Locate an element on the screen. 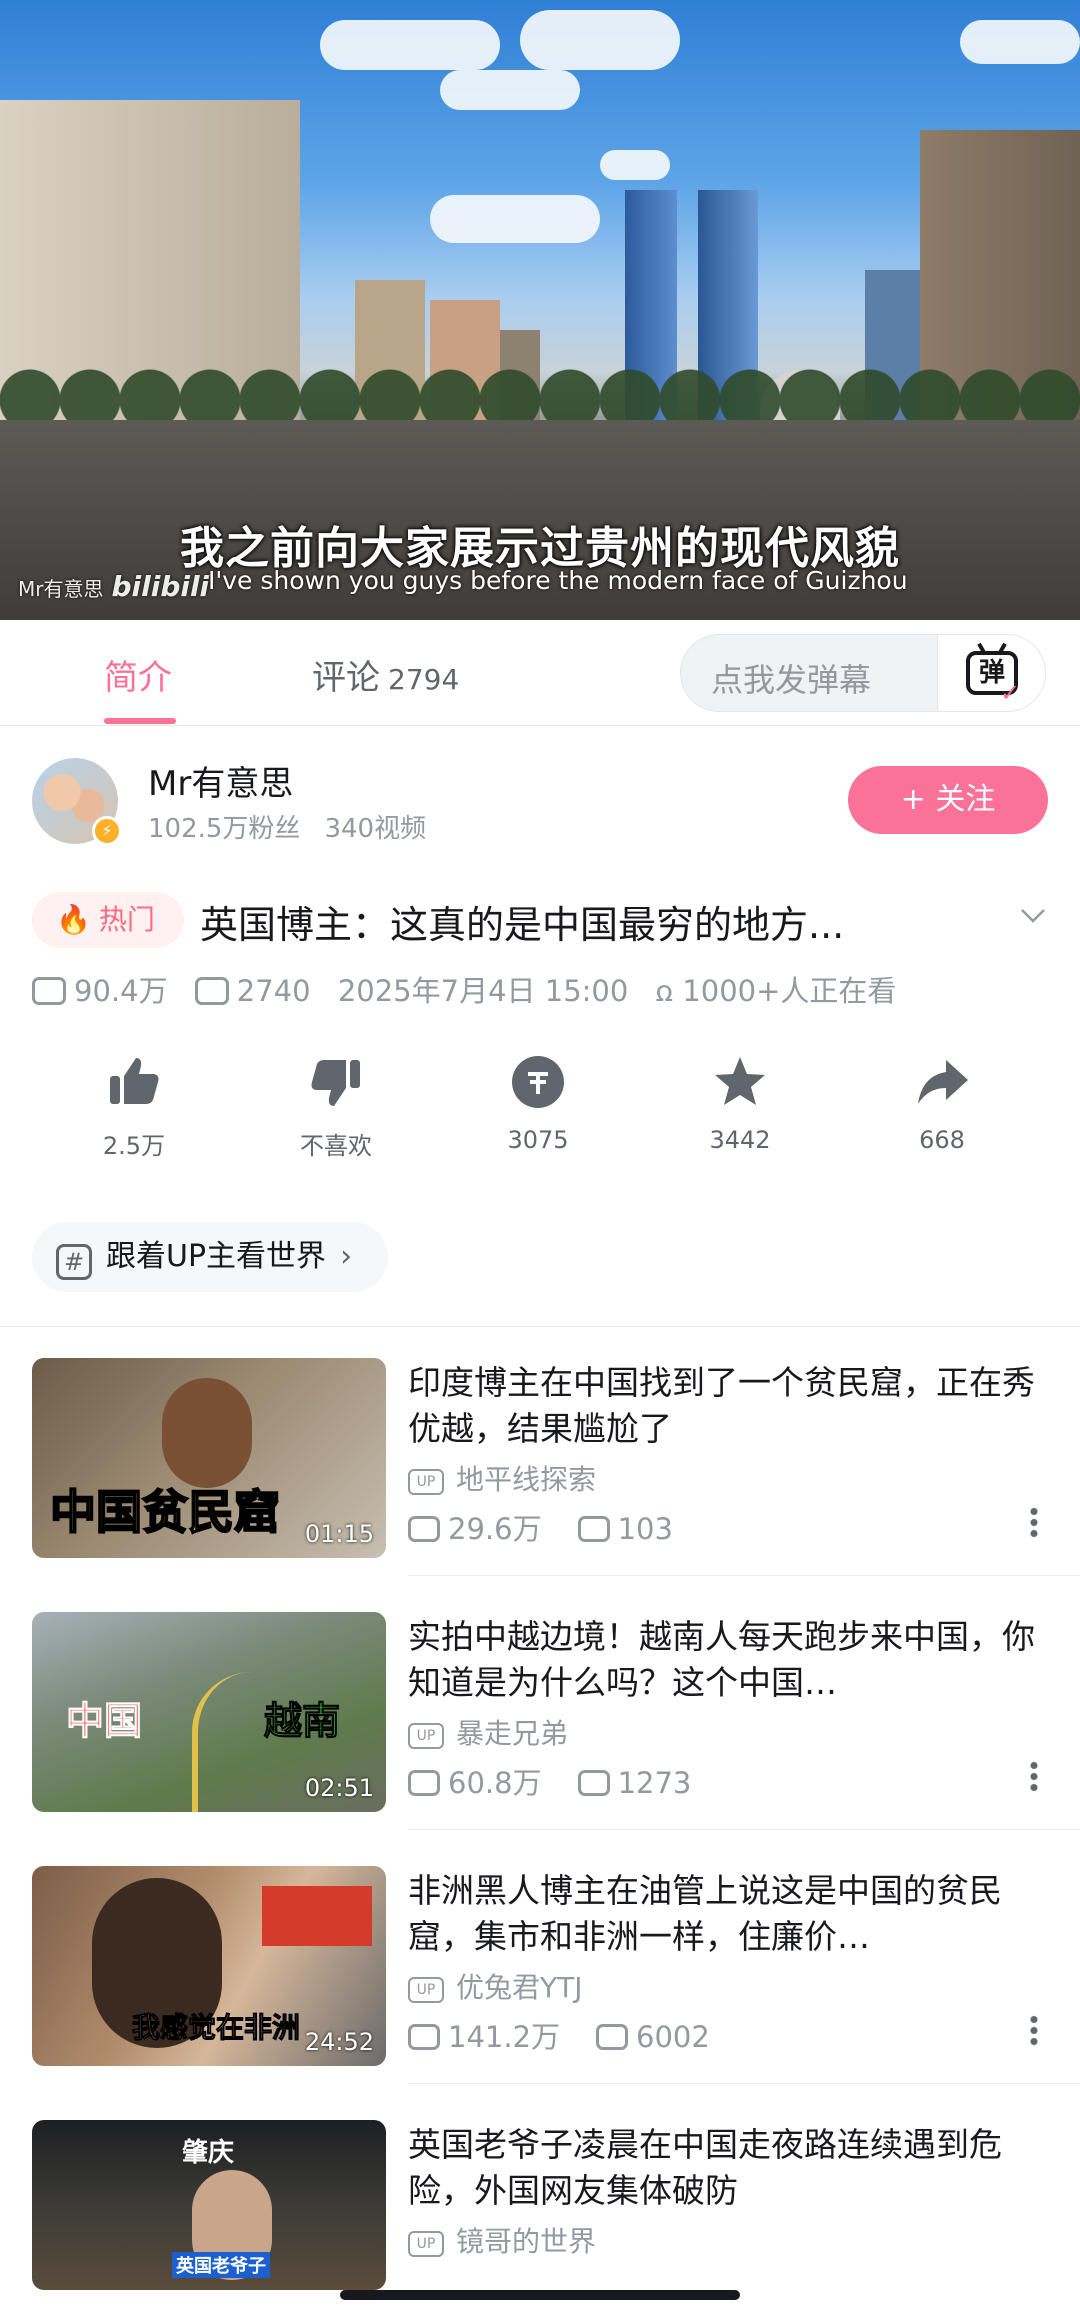 The width and height of the screenshot is (1080, 2316). danmaku-stat: 2740 is located at coordinates (252, 991).